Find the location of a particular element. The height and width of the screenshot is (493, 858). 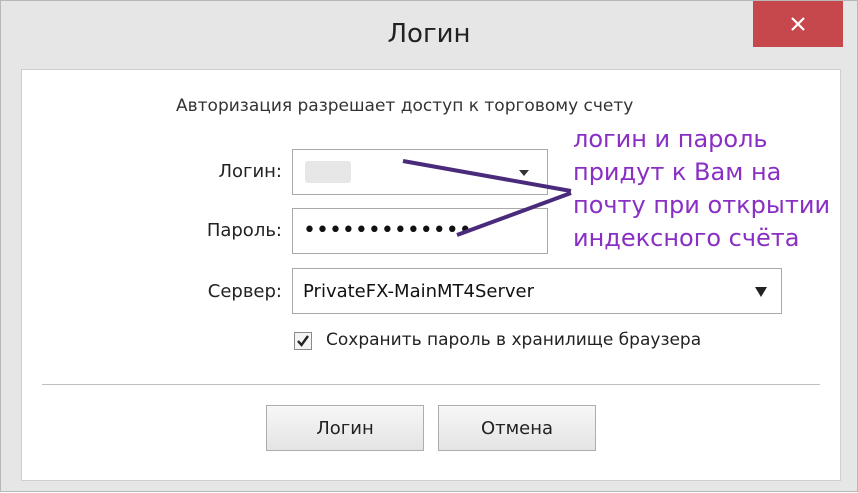

arrow-to-login is located at coordinates (487, 176).